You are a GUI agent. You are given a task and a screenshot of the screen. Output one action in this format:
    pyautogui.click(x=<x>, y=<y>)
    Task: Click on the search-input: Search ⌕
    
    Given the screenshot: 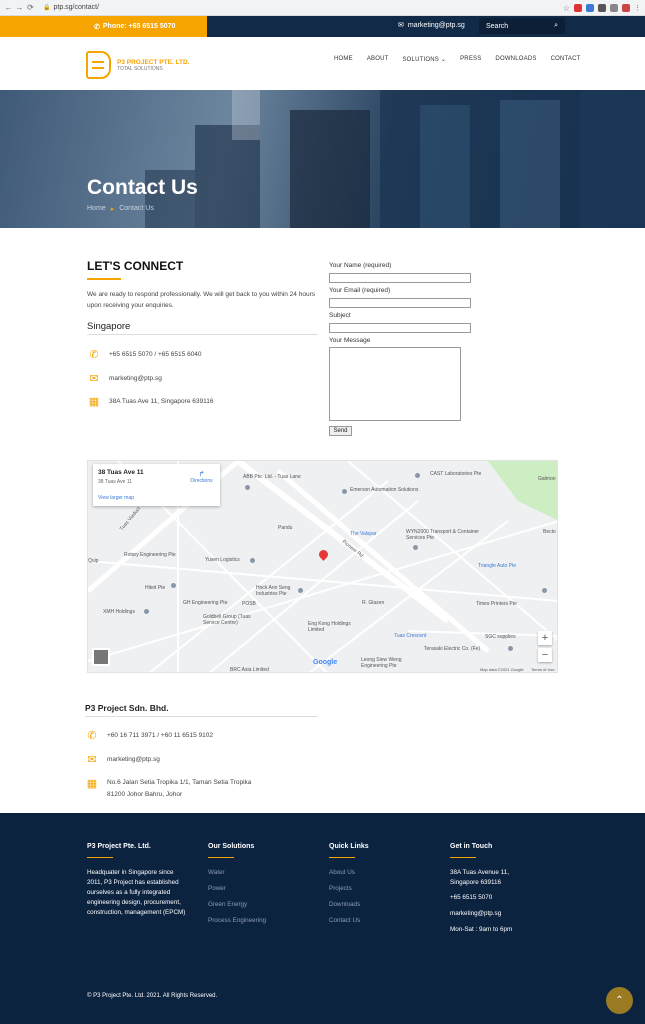 What is the action you would take?
    pyautogui.click(x=522, y=26)
    